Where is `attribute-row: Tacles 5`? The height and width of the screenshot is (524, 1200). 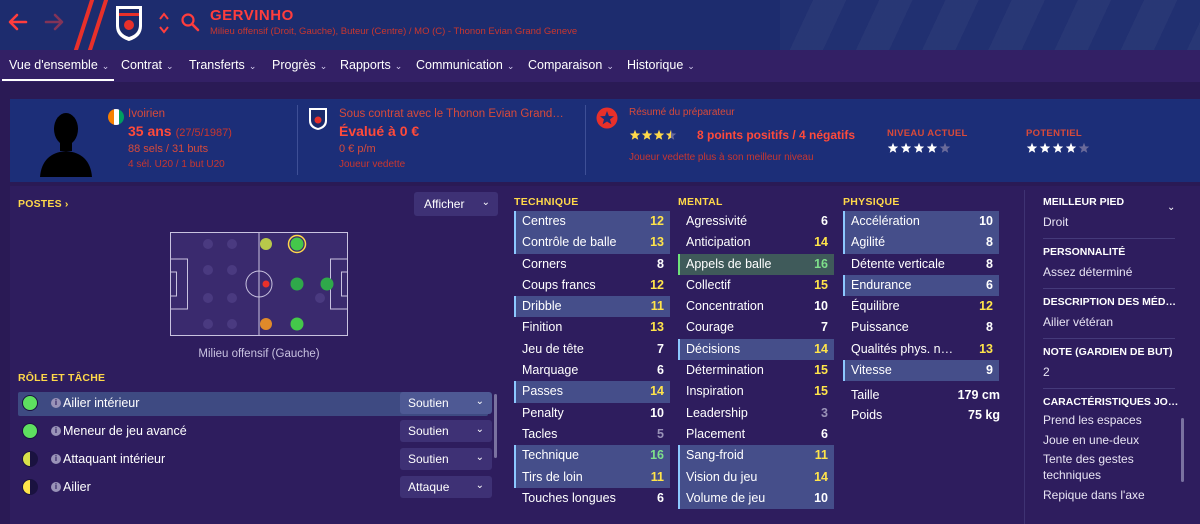
attribute-row: Tacles 5 is located at coordinates (592, 434).